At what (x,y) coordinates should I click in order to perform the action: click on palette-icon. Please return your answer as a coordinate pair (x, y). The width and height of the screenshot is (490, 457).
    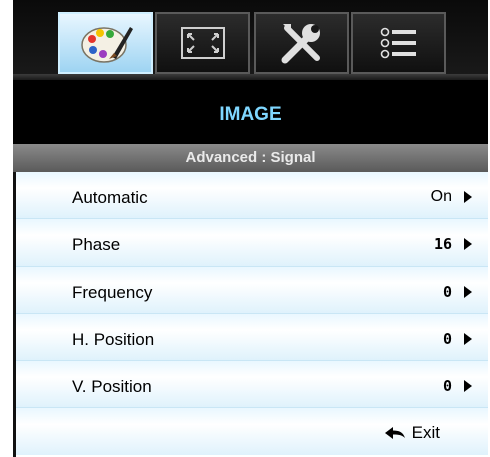
    Looking at the image, I should click on (106, 45).